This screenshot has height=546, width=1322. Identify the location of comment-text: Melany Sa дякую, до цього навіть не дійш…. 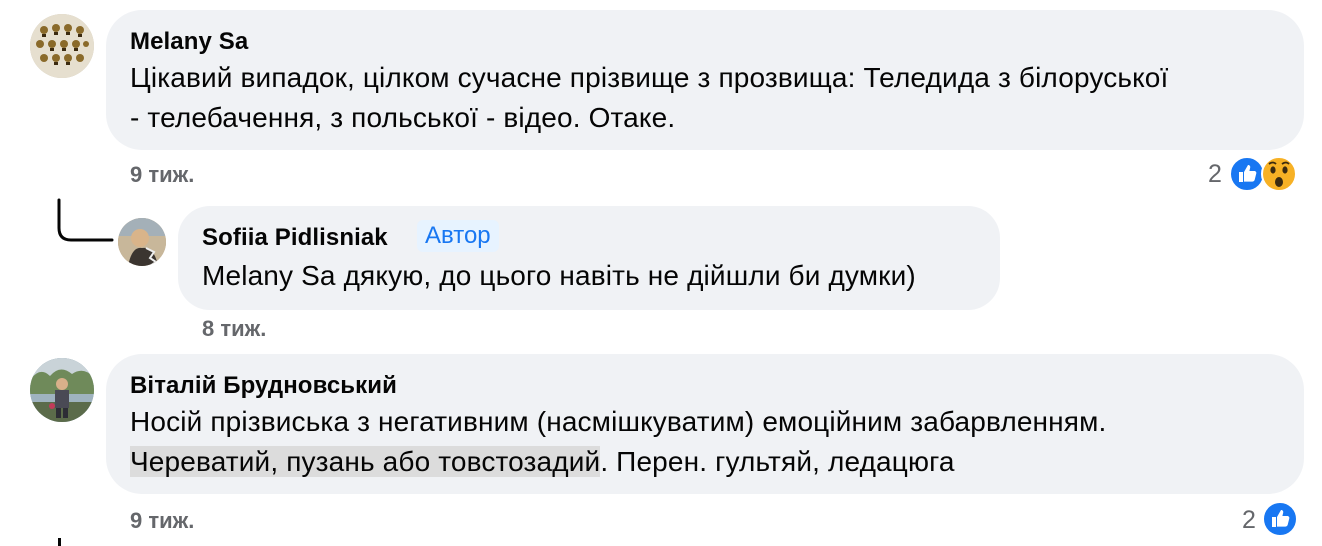
(559, 275).